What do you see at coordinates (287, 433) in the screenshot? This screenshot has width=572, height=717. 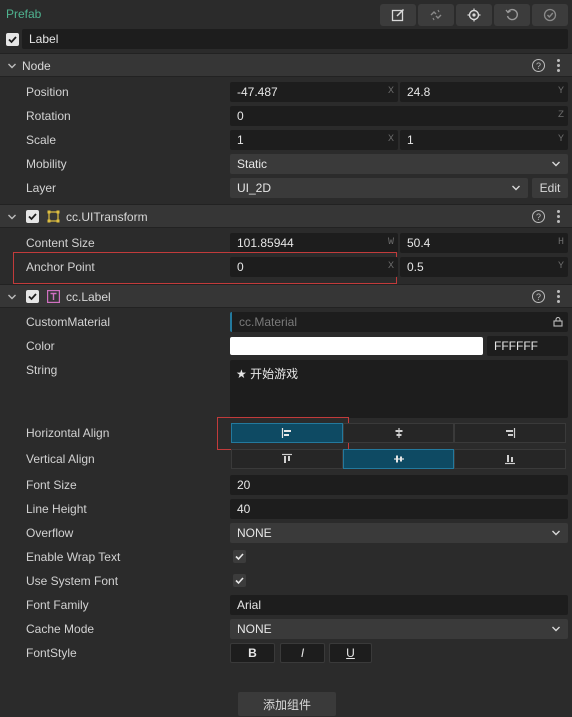 I see `align-left-button` at bounding box center [287, 433].